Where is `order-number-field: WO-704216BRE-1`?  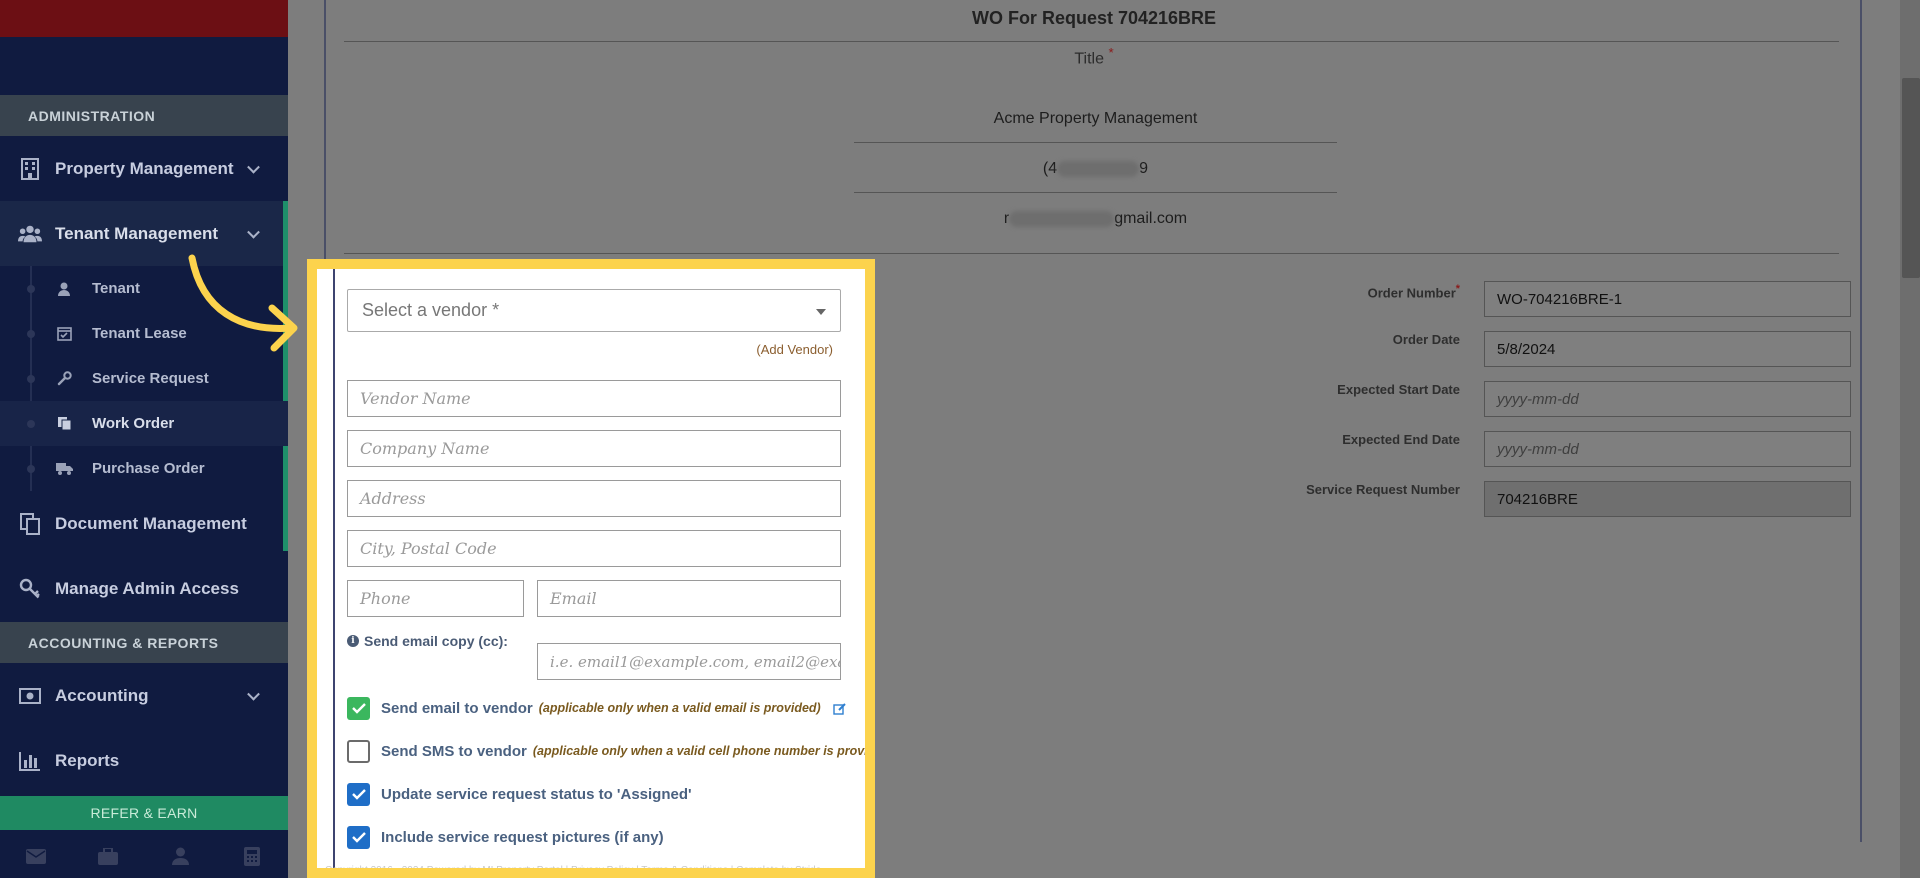 order-number-field: WO-704216BRE-1 is located at coordinates (1667, 299).